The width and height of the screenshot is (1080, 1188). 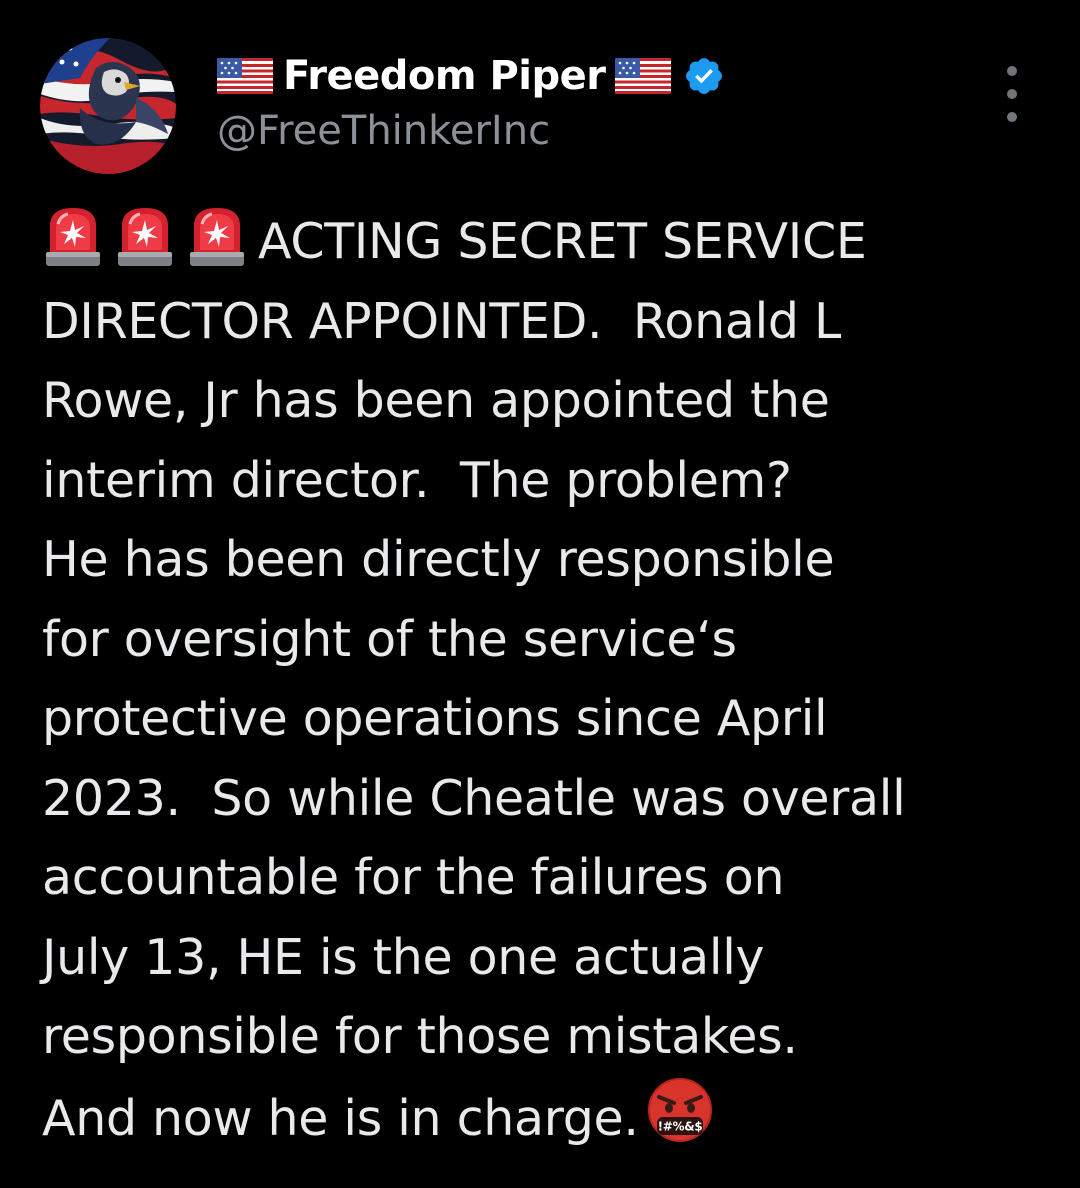 I want to click on tweet-line: And now he is in charge. !#%&$, so click(x=547, y=1117).